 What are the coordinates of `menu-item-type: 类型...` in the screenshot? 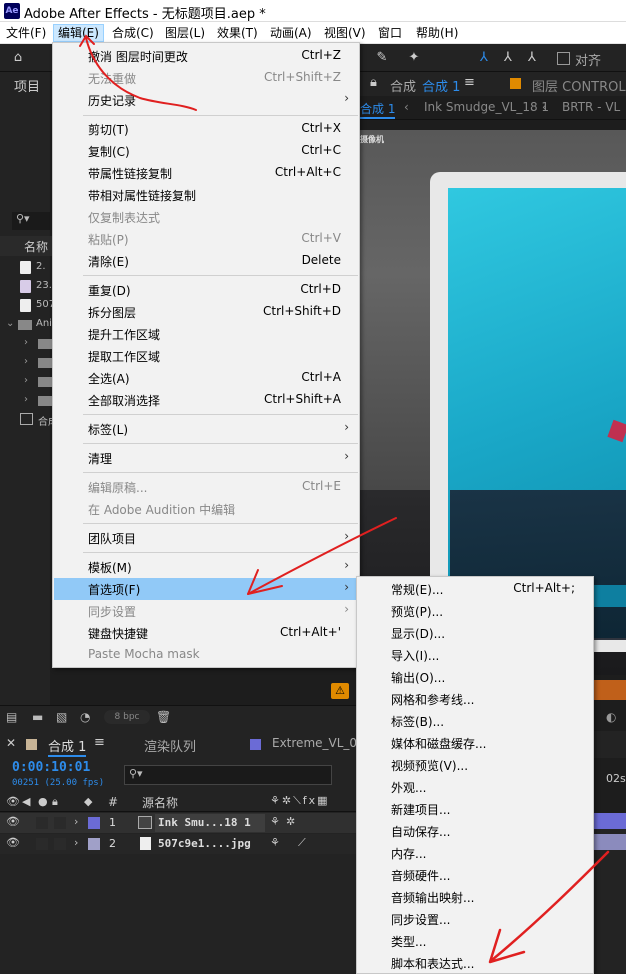 It's located at (475, 941).